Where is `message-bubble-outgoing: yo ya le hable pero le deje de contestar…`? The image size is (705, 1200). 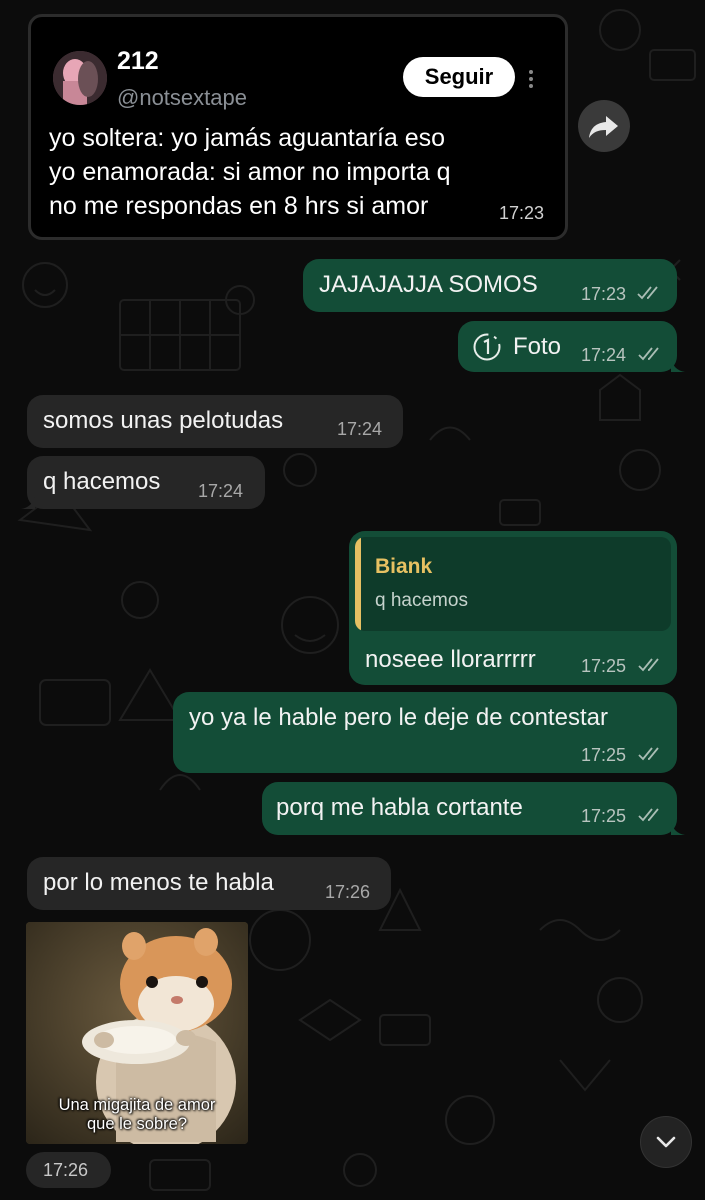
message-bubble-outgoing: yo ya le hable pero le deje de contestar… is located at coordinates (425, 732).